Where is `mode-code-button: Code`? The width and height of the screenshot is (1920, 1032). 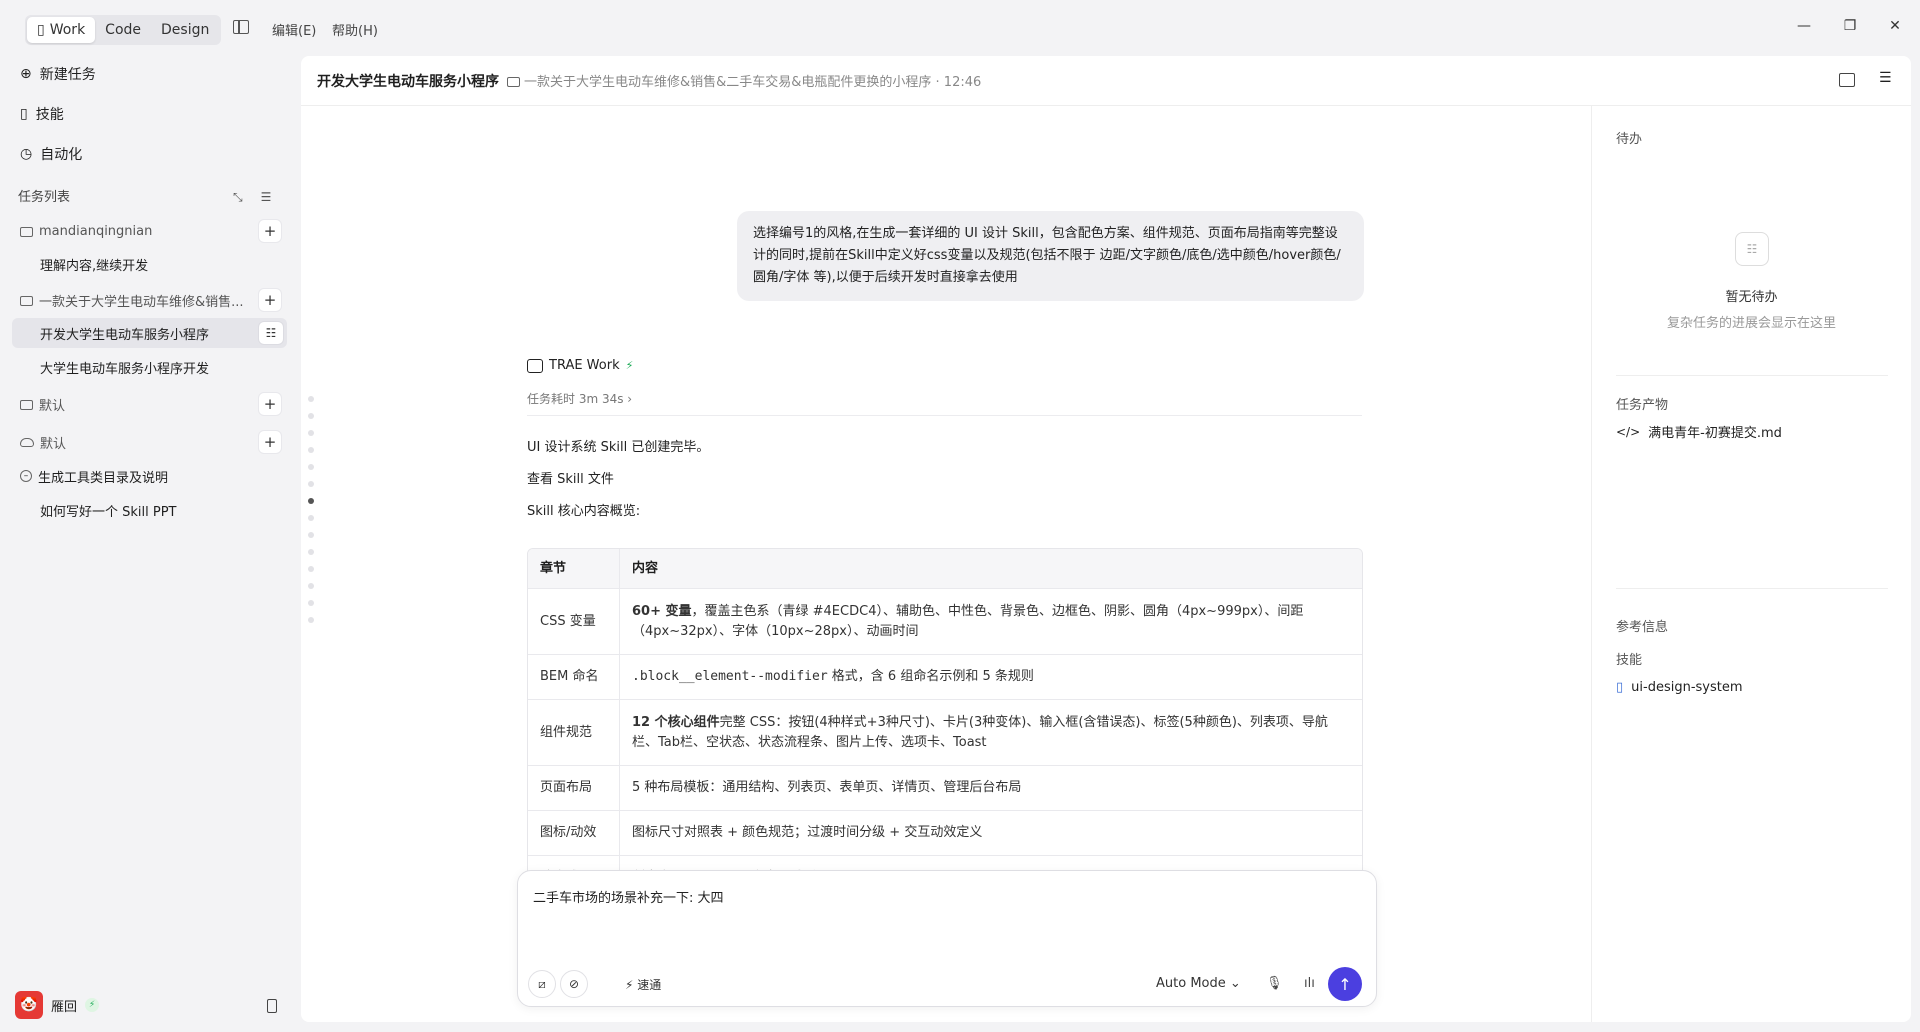
mode-code-button: Code is located at coordinates (123, 30).